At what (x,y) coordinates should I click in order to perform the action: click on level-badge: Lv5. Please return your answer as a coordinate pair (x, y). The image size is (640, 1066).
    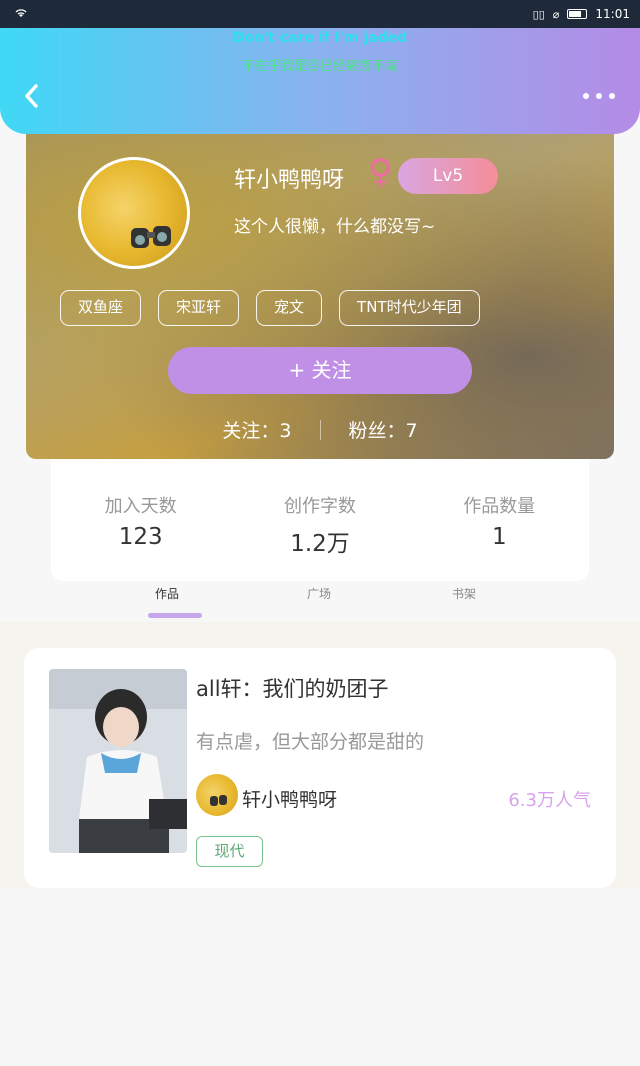
    Looking at the image, I should click on (448, 176).